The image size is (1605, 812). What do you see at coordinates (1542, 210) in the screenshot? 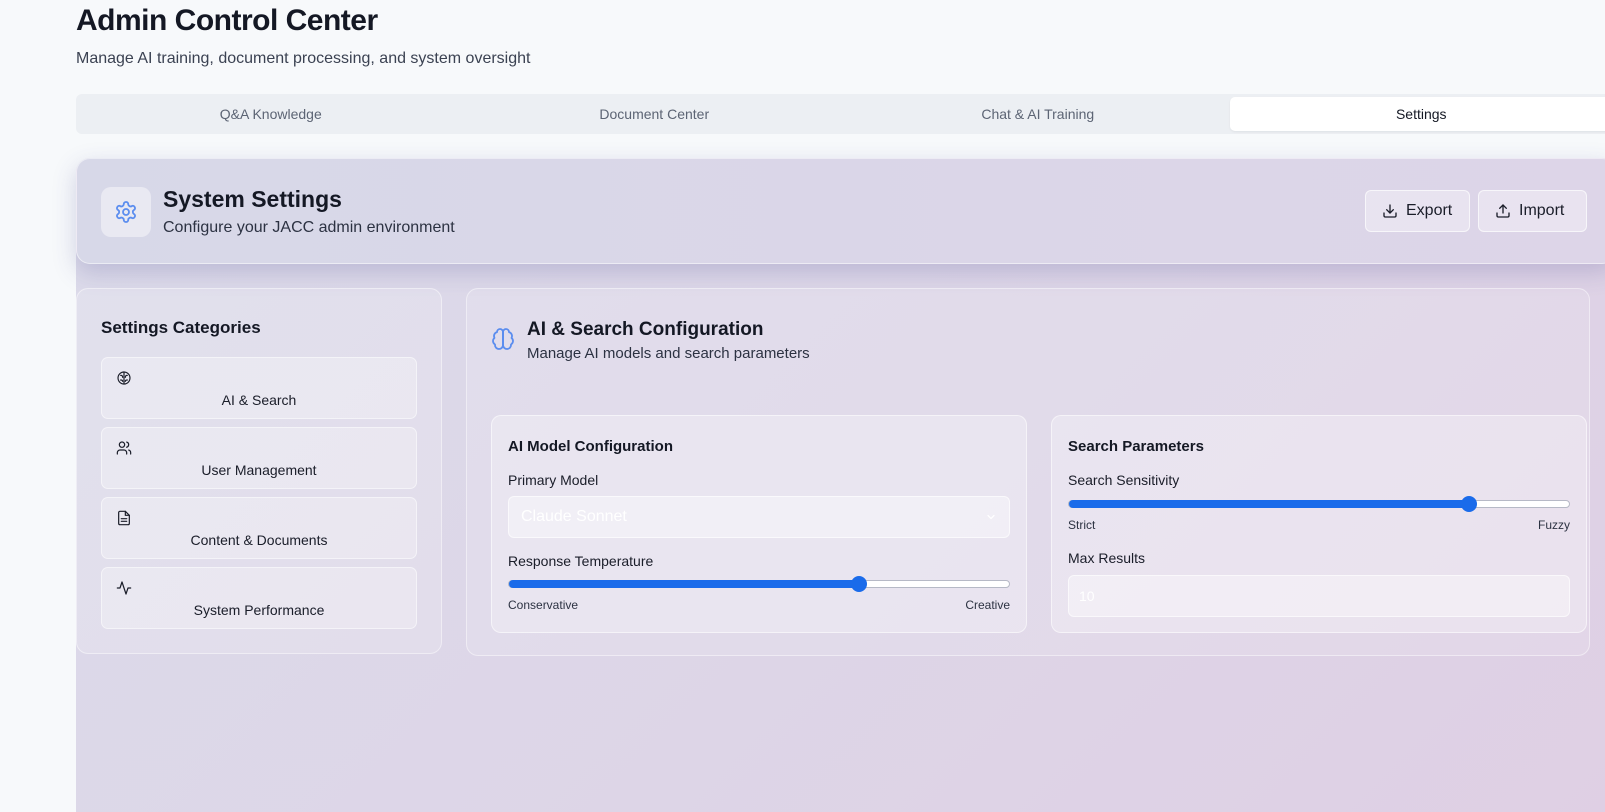
I see `import-label: Import` at bounding box center [1542, 210].